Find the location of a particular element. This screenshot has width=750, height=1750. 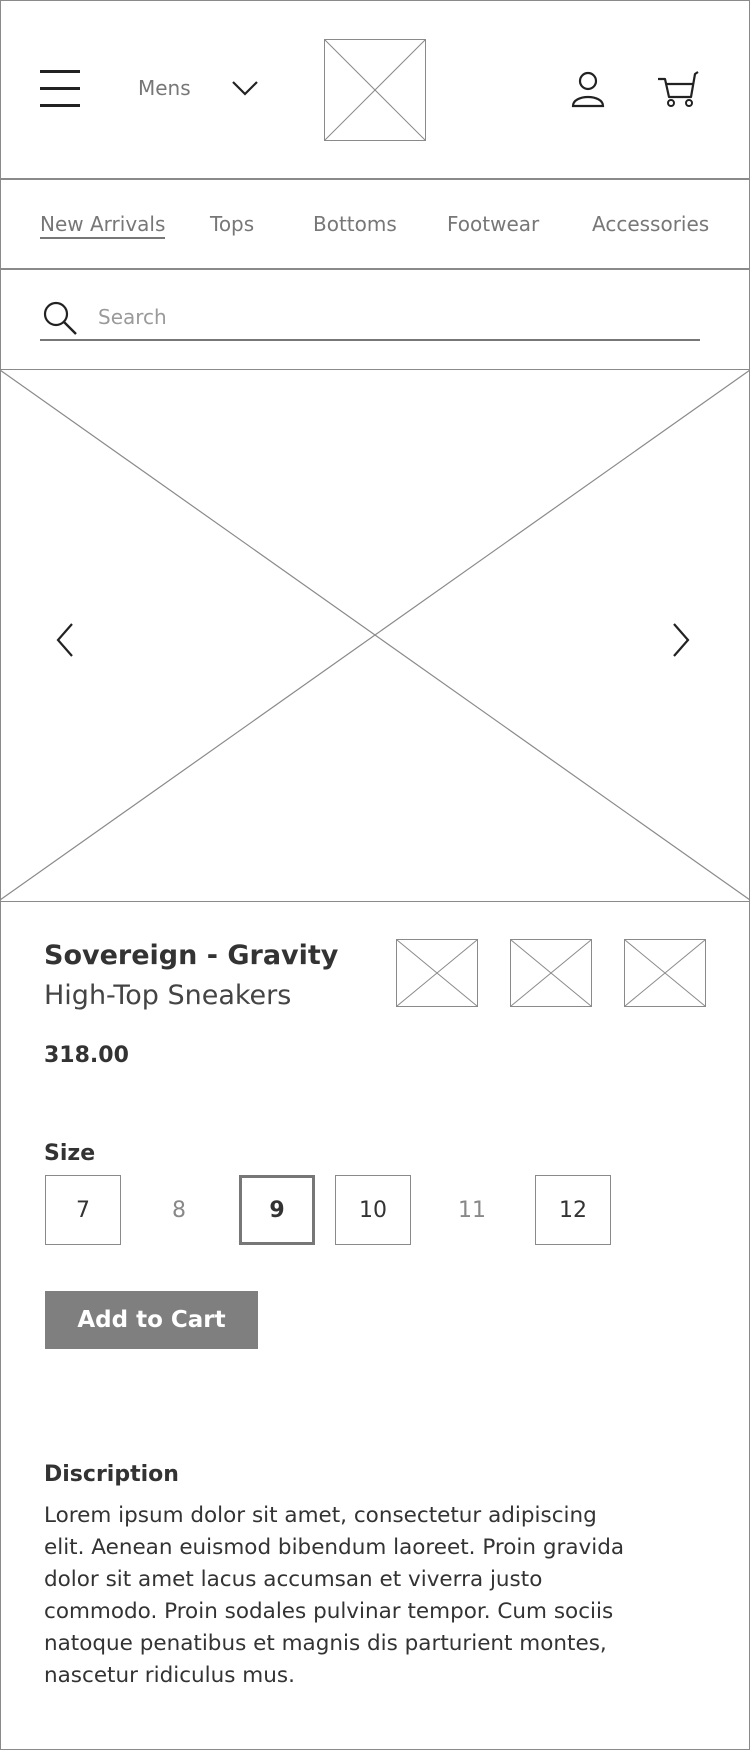

header: Mens is located at coordinates (375, 90).